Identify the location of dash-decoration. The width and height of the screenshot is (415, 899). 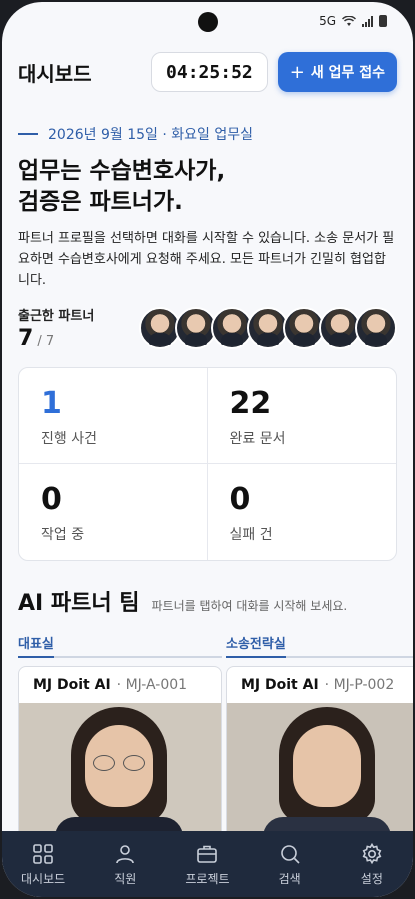
(28, 134).